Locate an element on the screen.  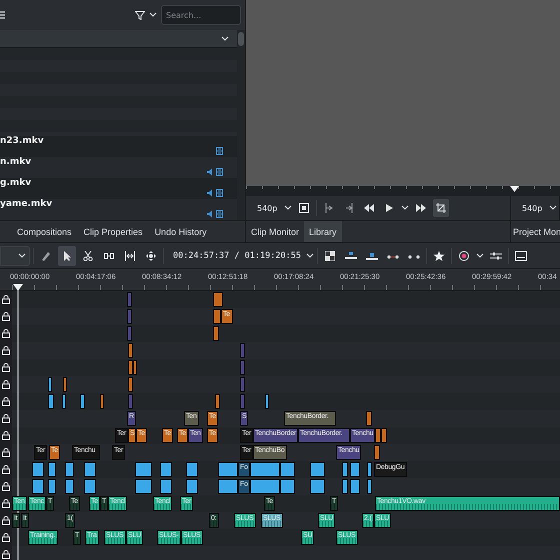
play-icon is located at coordinates (389, 208).